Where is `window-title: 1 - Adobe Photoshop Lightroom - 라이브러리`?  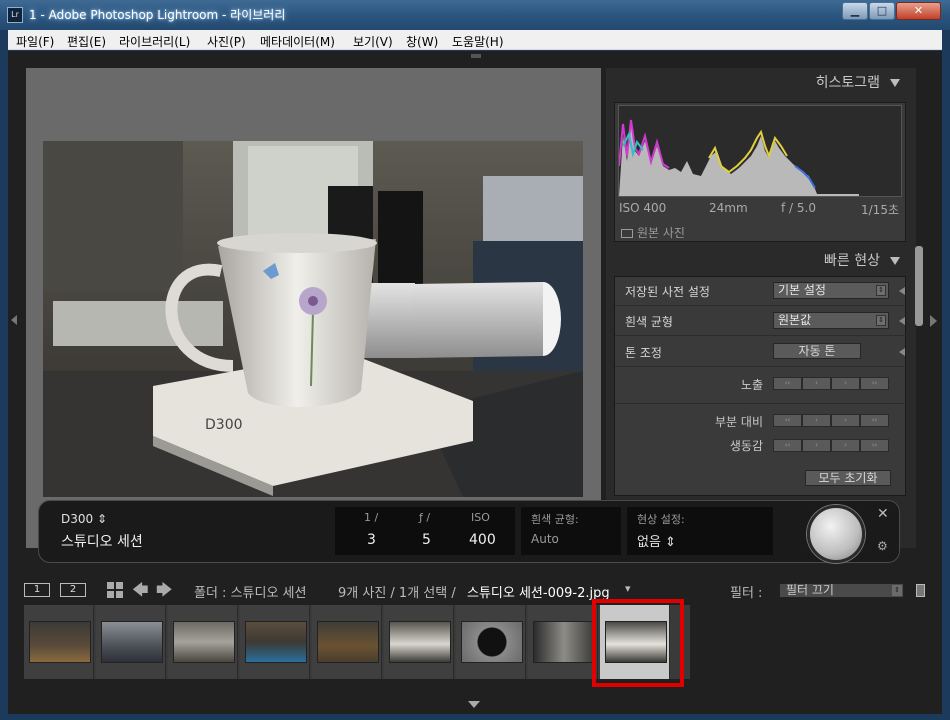
window-title: 1 - Adobe Photoshop Lightroom - 라이브러리 is located at coordinates (157, 15).